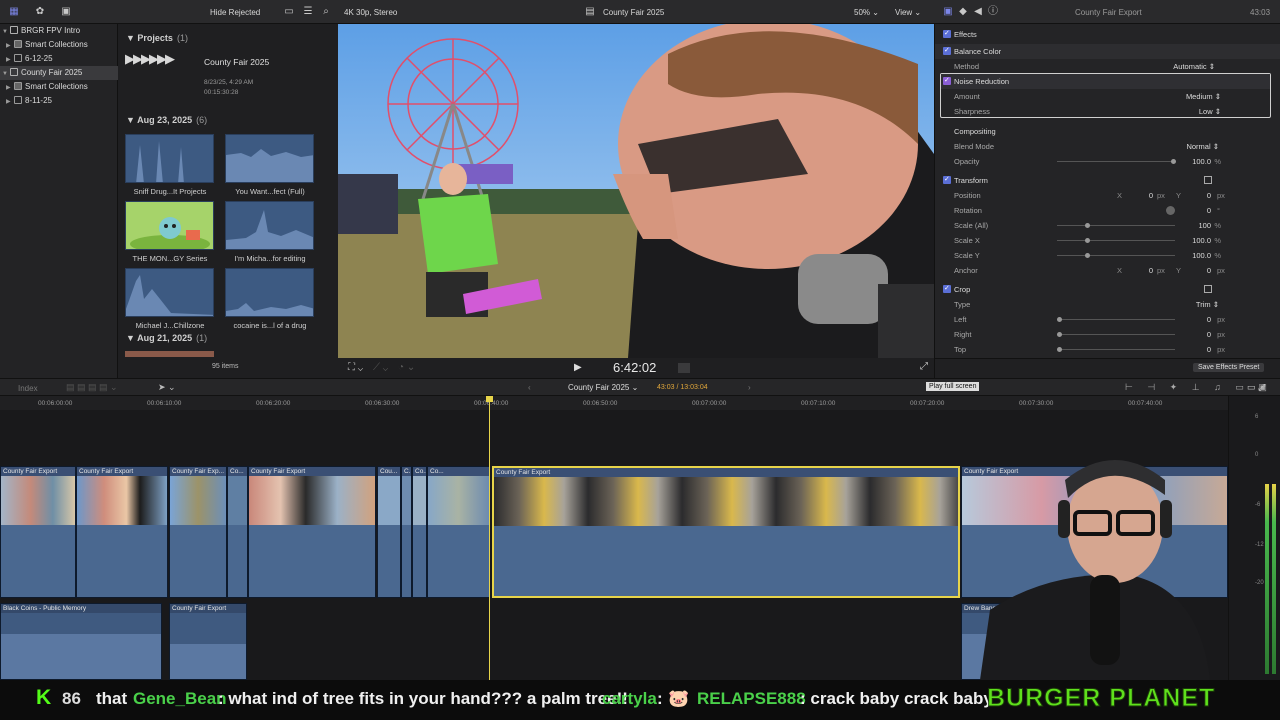 The height and width of the screenshot is (720, 1280). What do you see at coordinates (726, 532) in the screenshot?
I see `timeline-clip-selected: County Fair Export` at bounding box center [726, 532].